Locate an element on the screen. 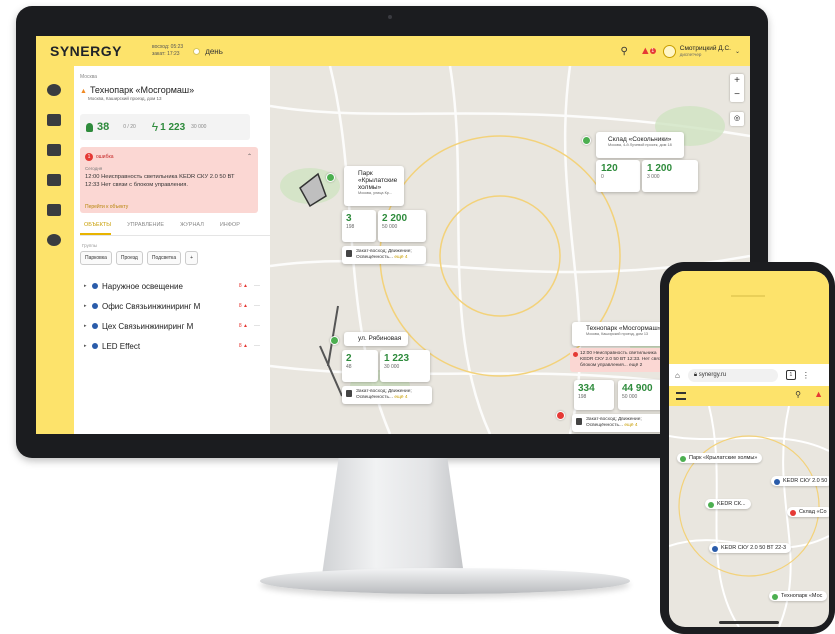  lamps-small: 48 is located at coordinates (349, 367).